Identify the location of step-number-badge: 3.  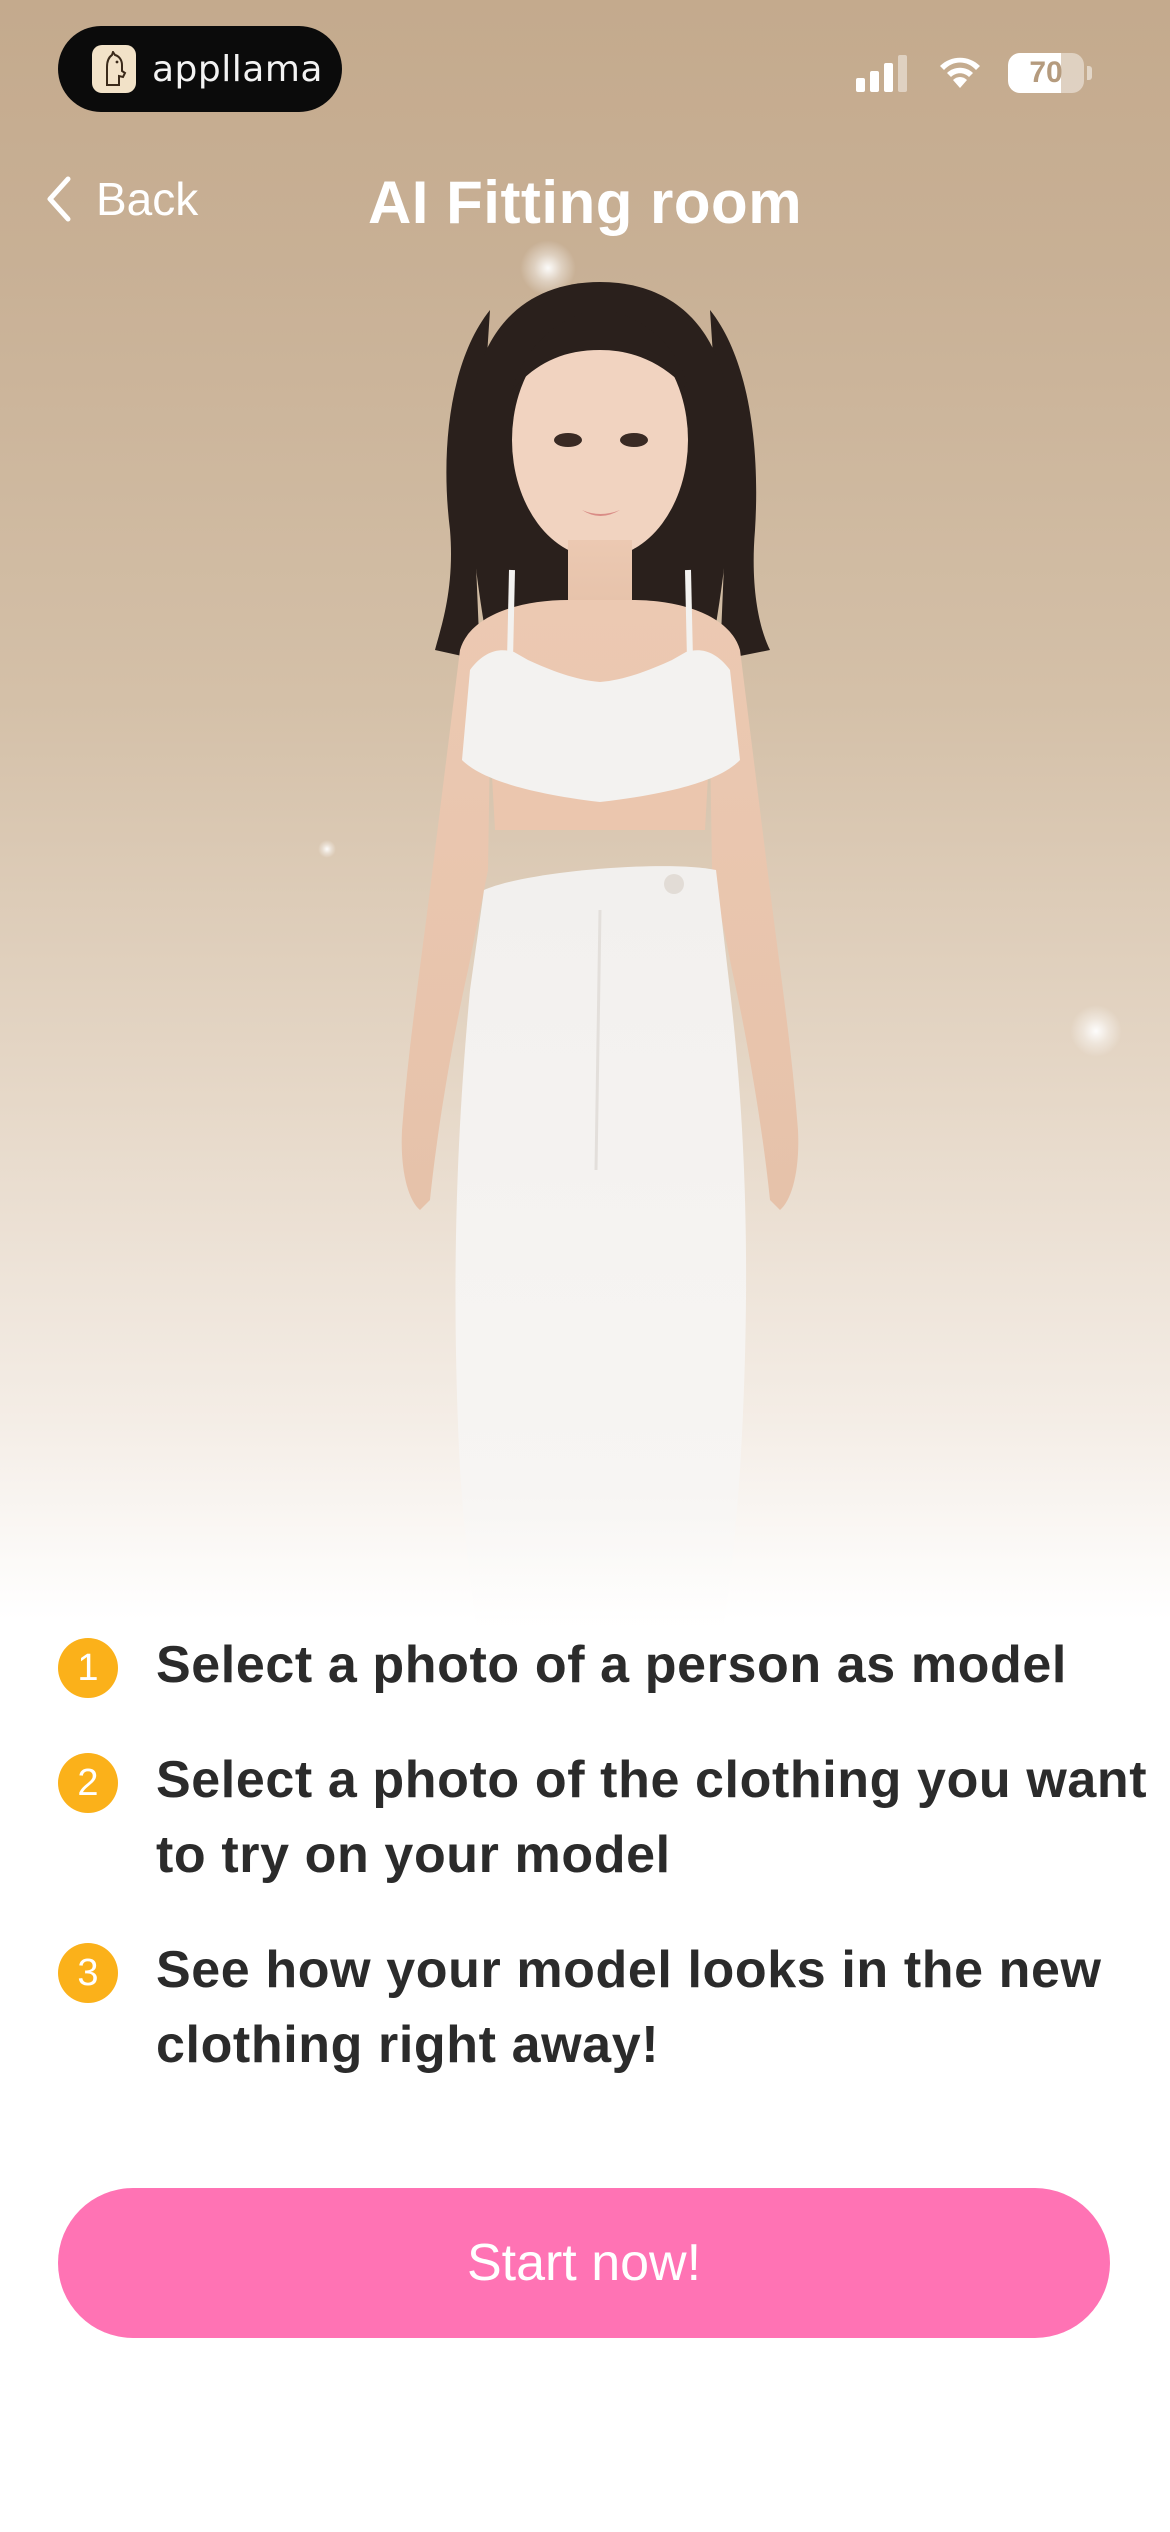
(88, 1973).